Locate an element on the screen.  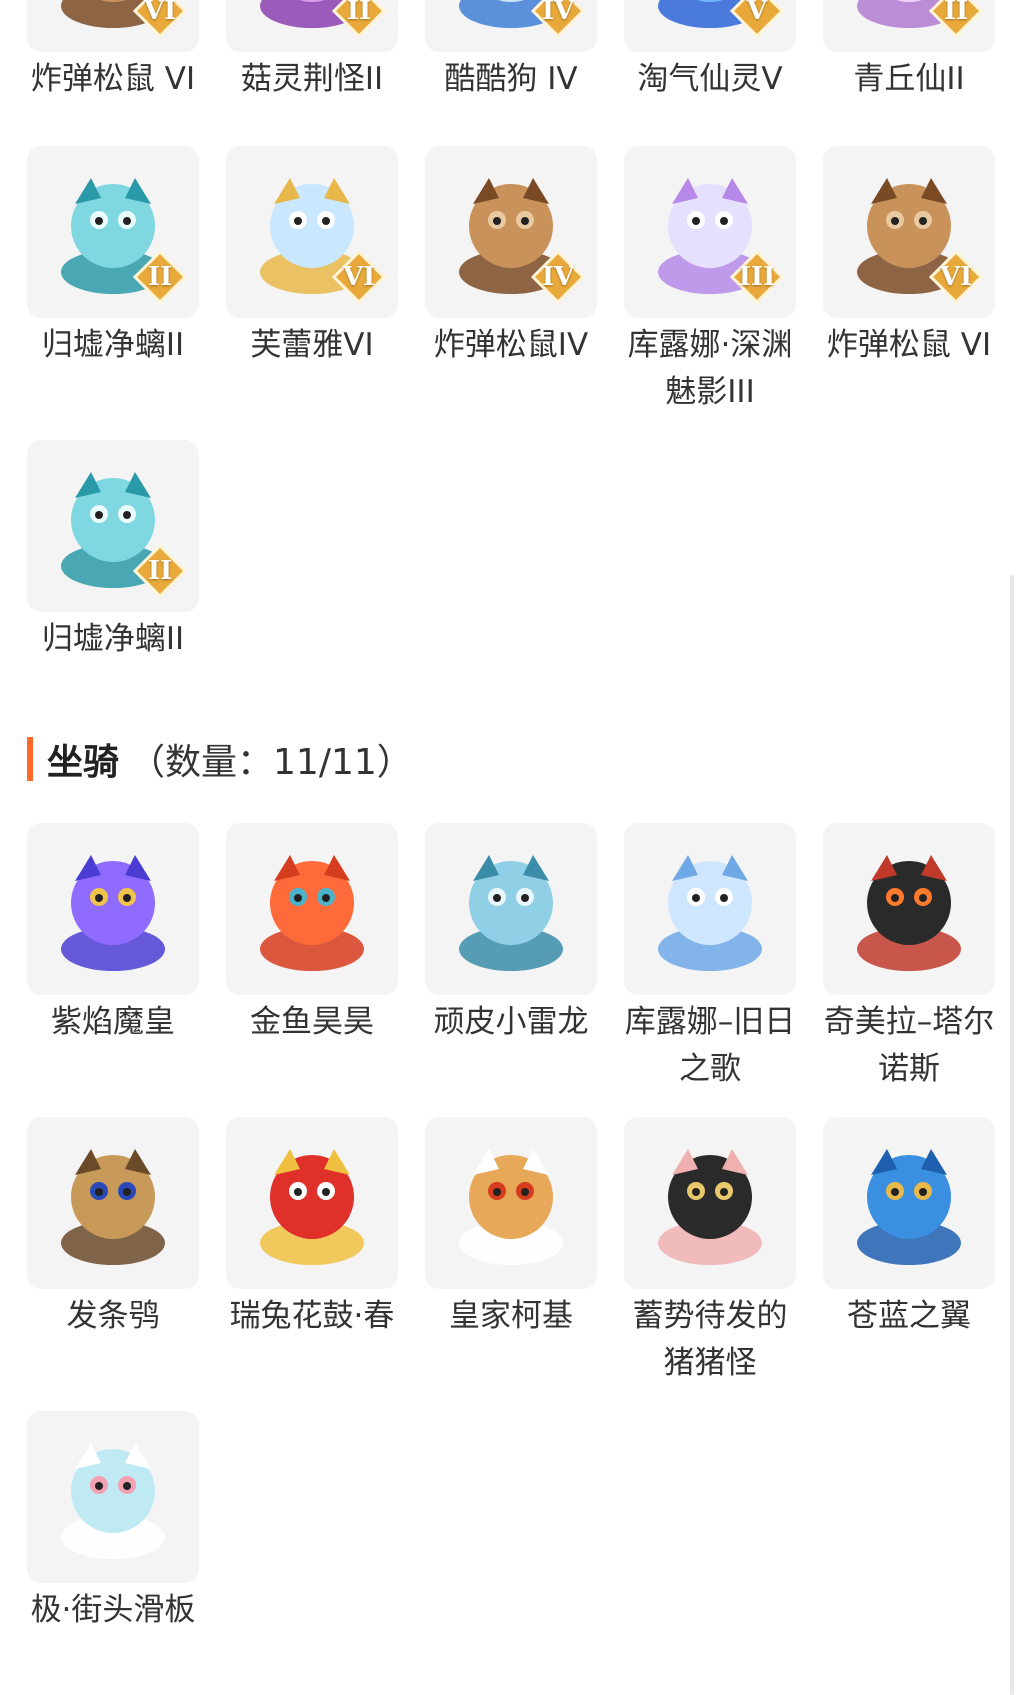
collection-card: II 菇灵荆怪II is located at coordinates (312, 51).